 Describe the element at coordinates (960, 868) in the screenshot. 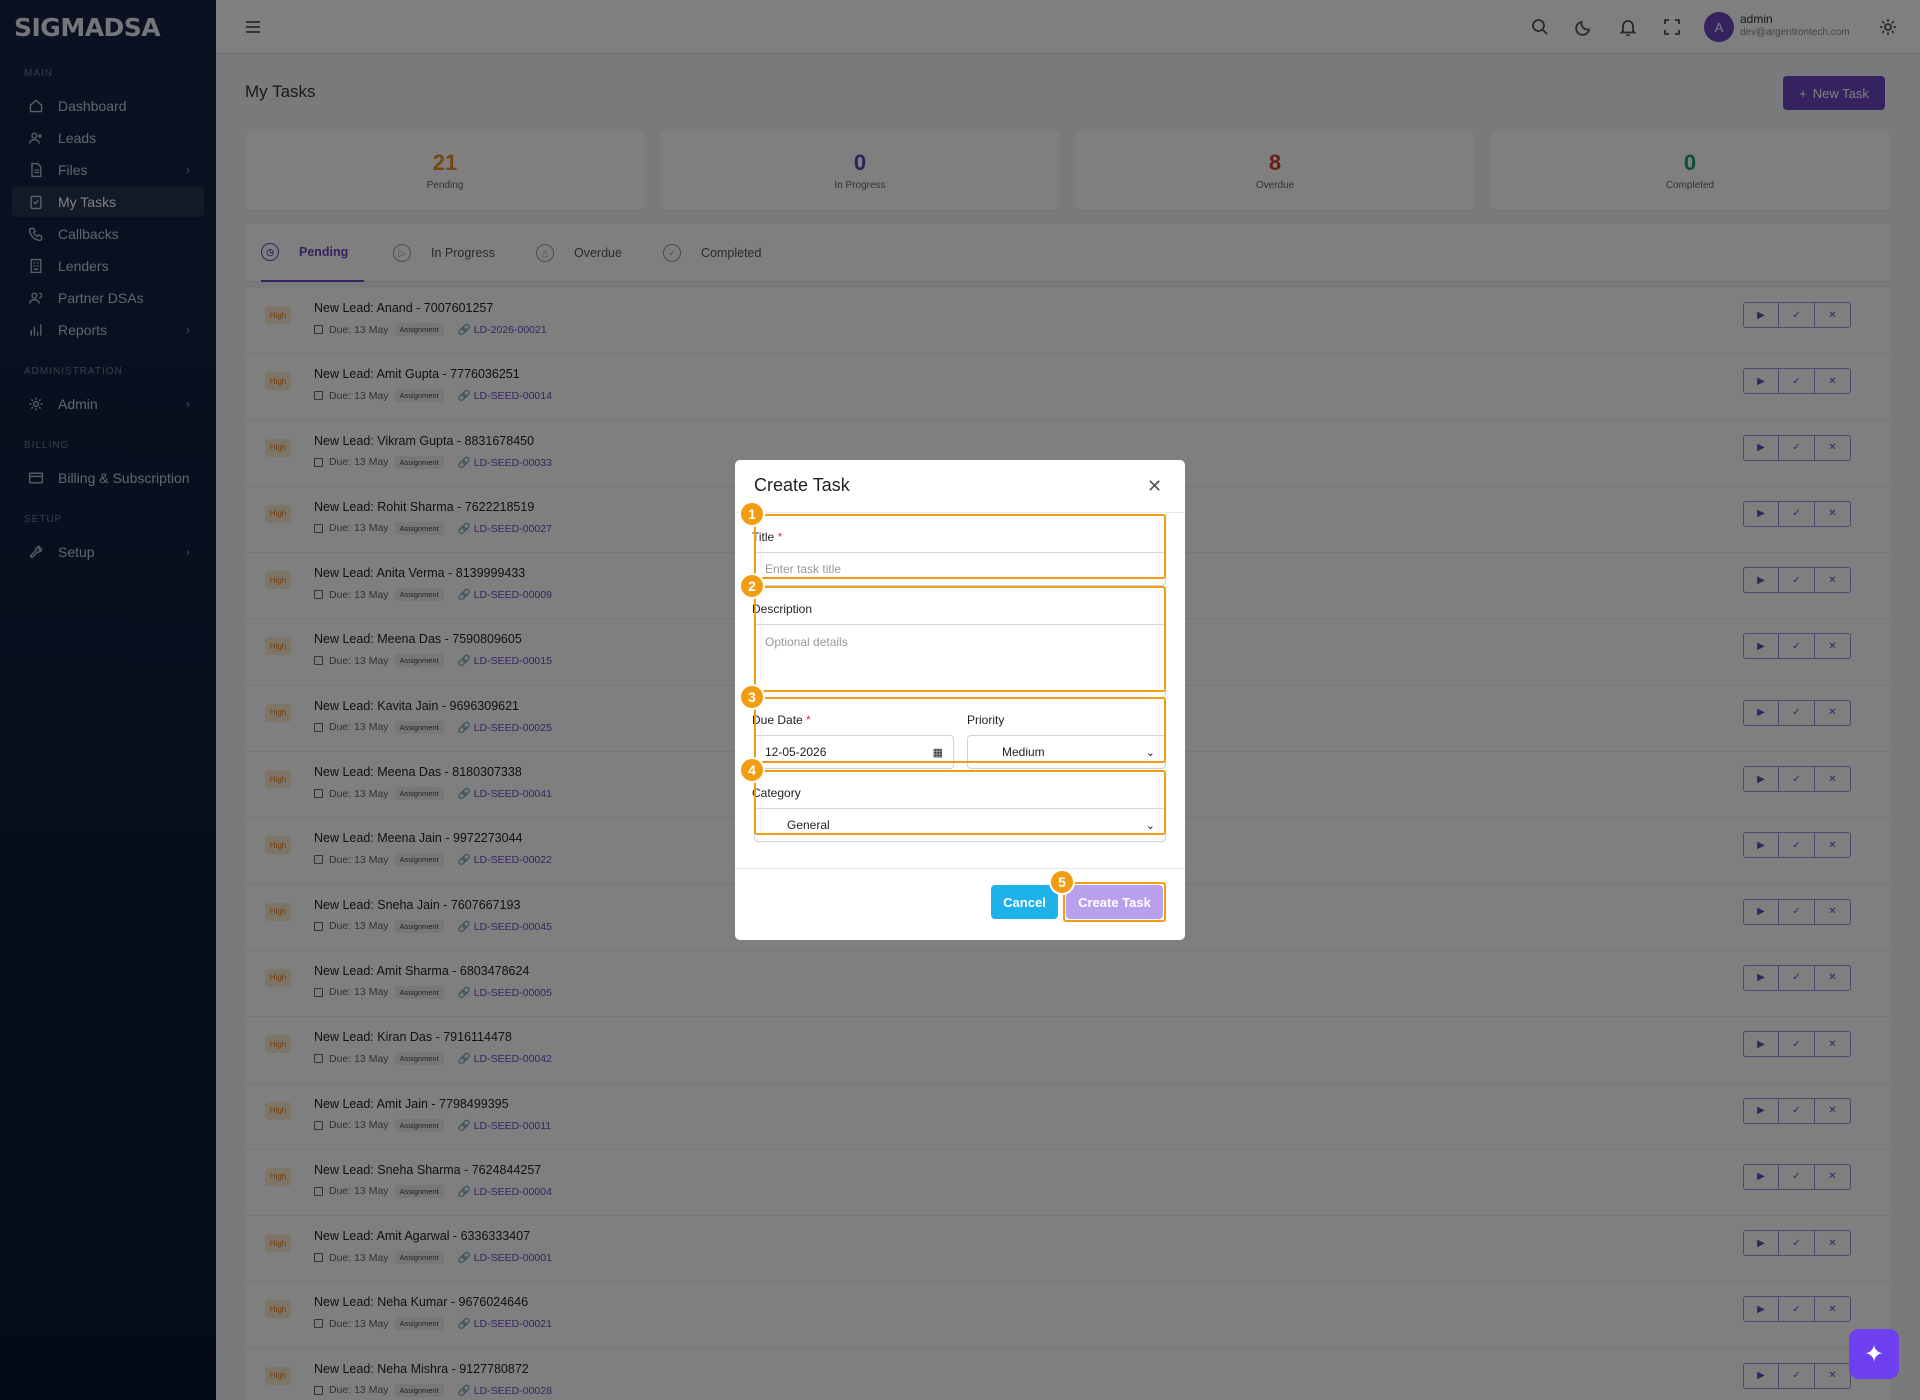

I see `modal-footer-divider` at that location.